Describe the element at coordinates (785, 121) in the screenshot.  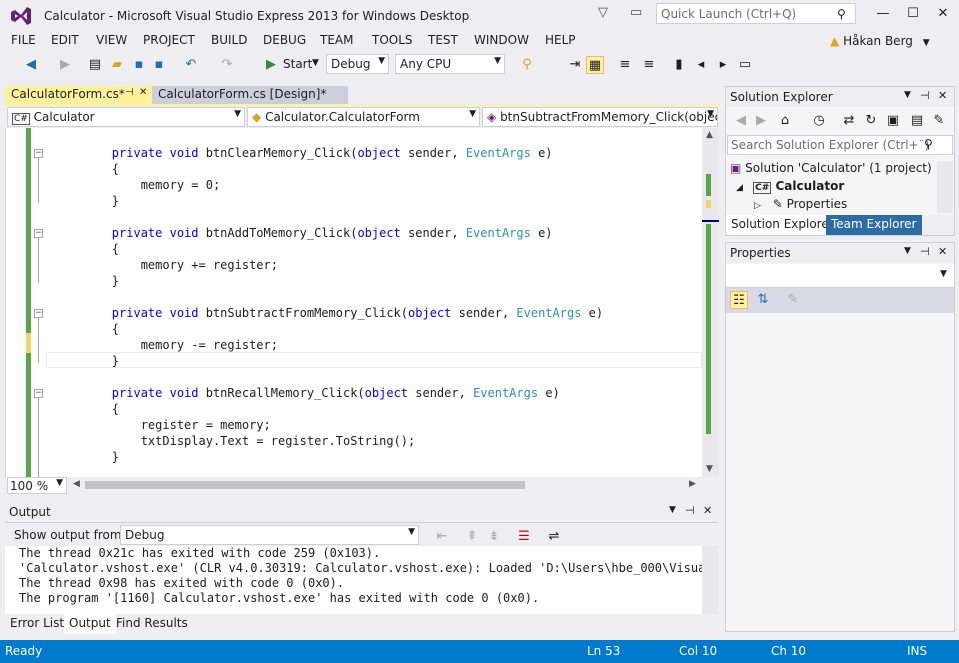
I see `home-icon: ⌂` at that location.